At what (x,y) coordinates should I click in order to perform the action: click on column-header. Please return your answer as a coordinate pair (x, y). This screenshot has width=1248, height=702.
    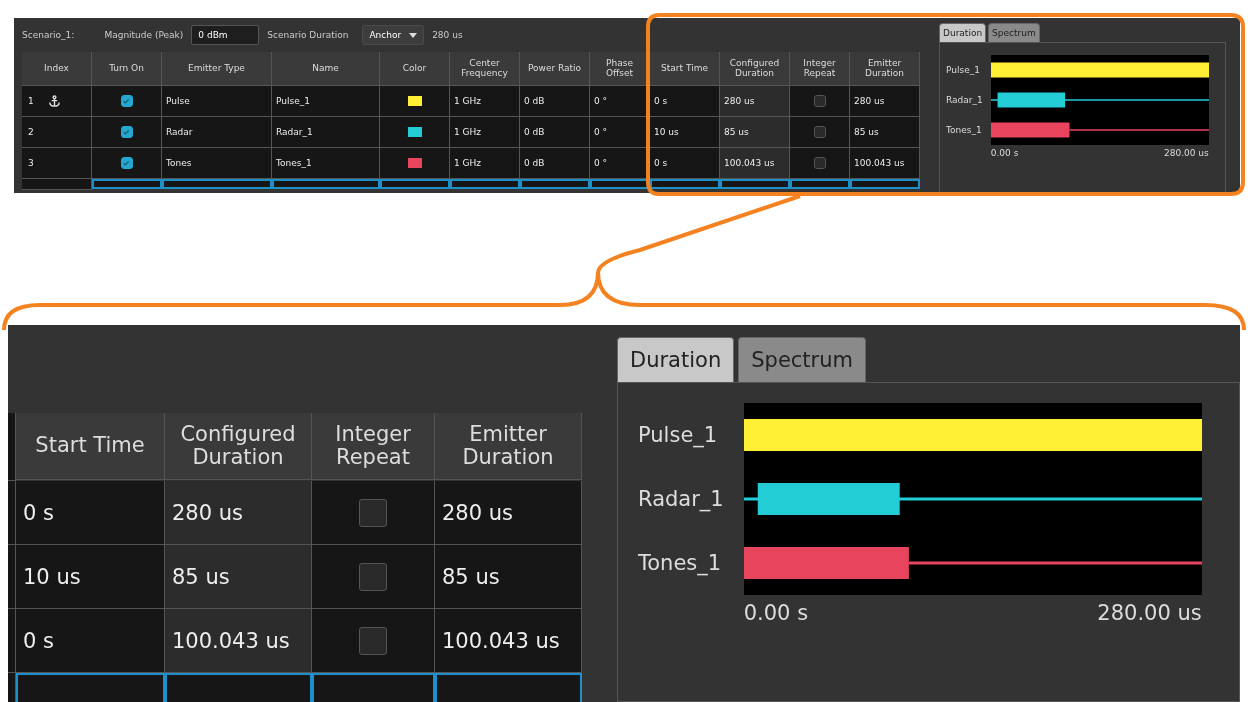
    Looking at the image, I should click on (12, 447).